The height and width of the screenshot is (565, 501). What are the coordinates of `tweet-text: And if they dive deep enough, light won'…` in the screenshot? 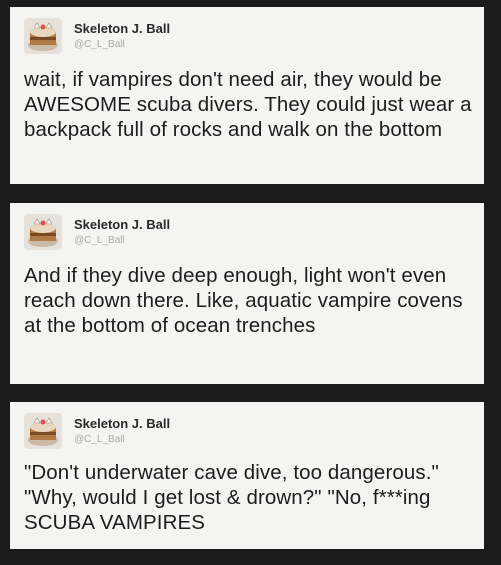 It's located at (243, 300).